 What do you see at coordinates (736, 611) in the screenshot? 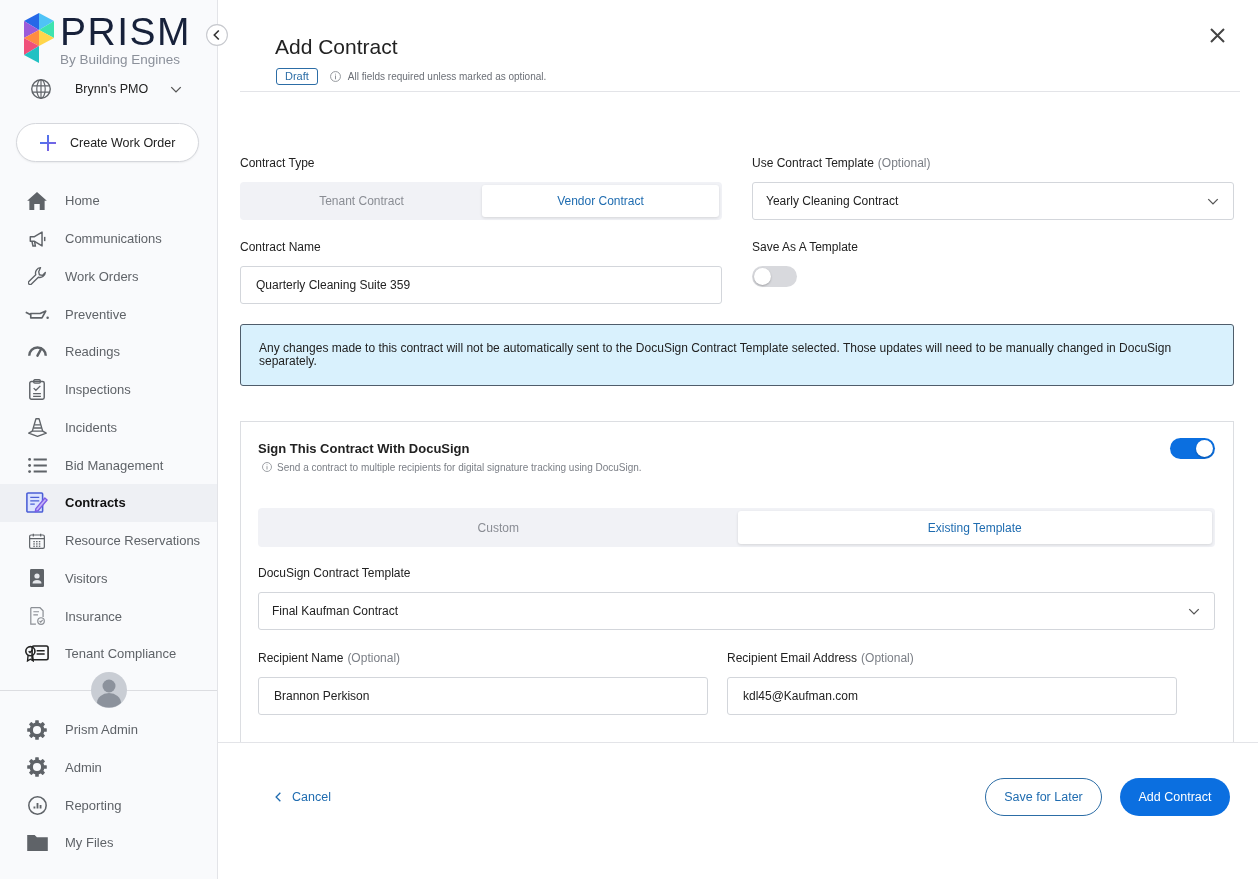
I see `template-dropdown: Final Kaufman Contract` at bounding box center [736, 611].